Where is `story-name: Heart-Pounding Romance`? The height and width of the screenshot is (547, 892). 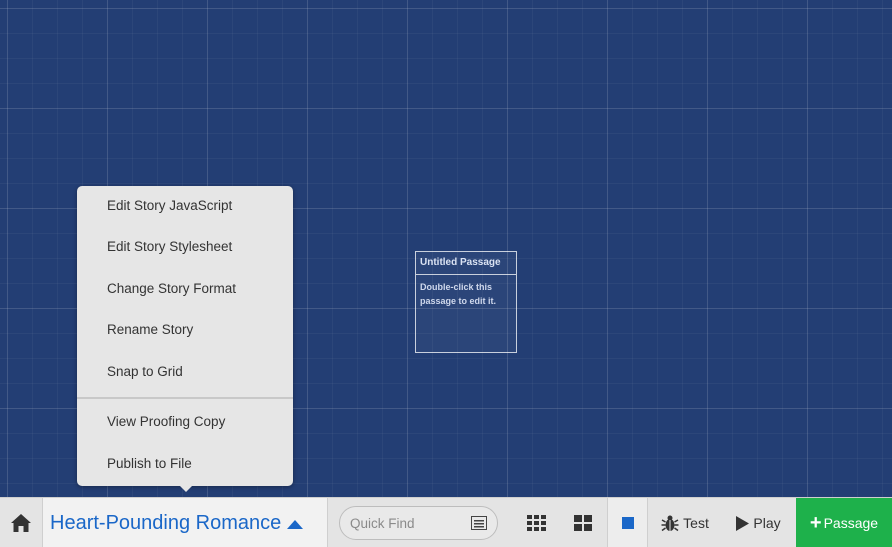
story-name: Heart-Pounding Romance is located at coordinates (166, 522).